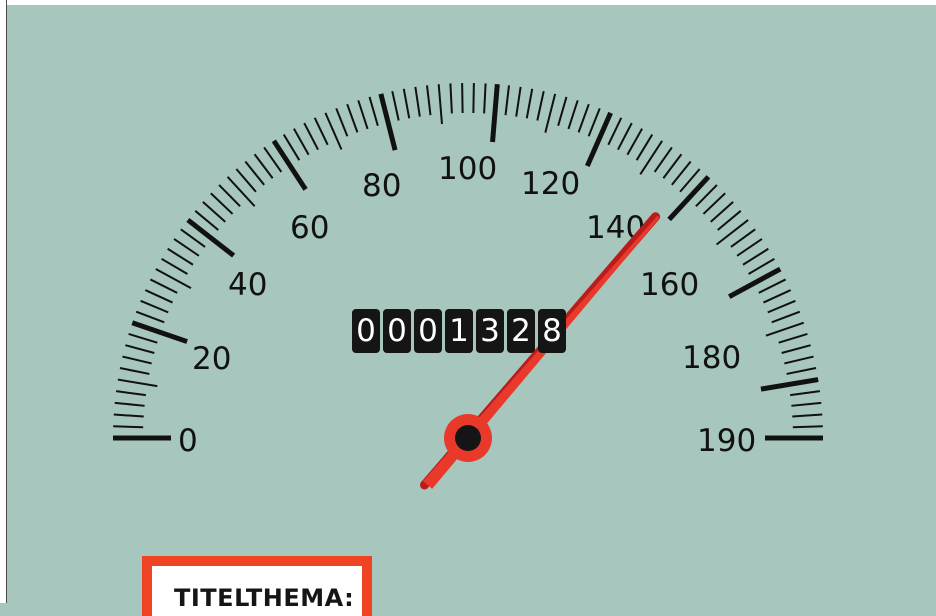 The height and width of the screenshot is (616, 936). What do you see at coordinates (711, 358) in the screenshot?
I see `speed-label: 180` at bounding box center [711, 358].